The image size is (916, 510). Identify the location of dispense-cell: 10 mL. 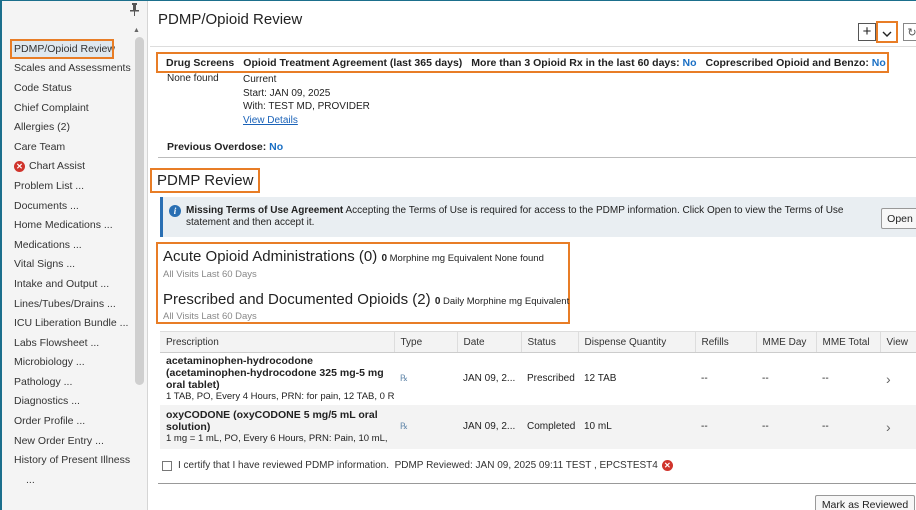
(636, 426).